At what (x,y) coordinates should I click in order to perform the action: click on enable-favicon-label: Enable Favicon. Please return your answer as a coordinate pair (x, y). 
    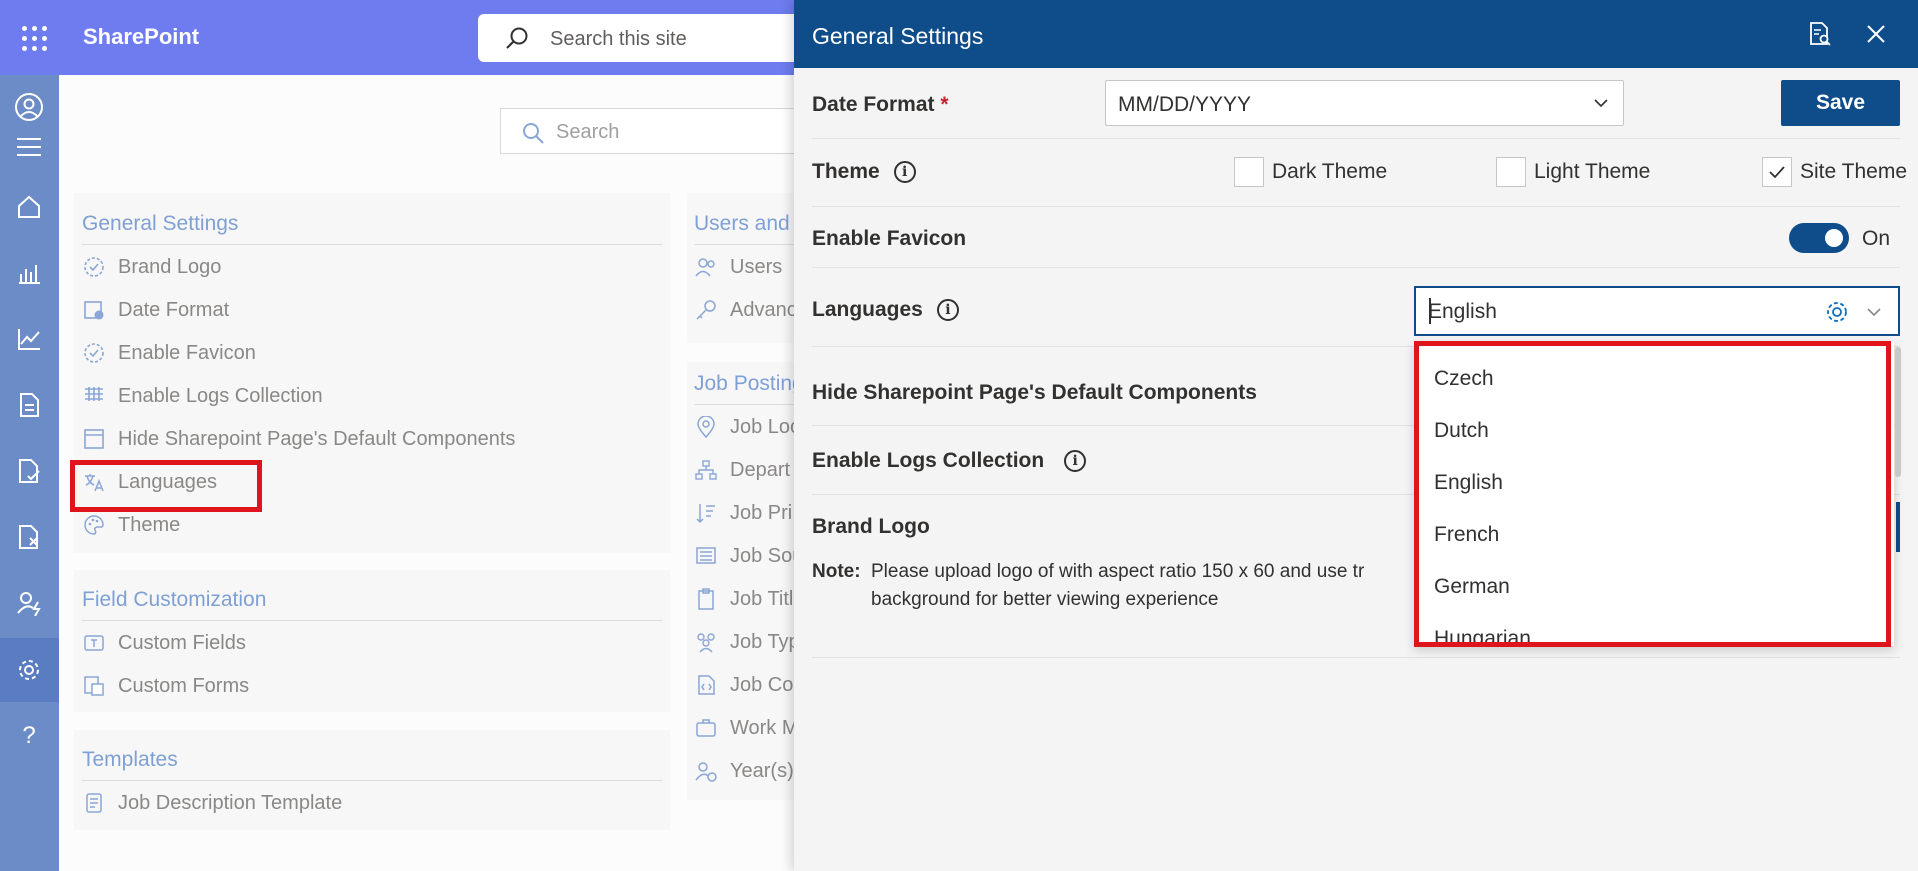
    Looking at the image, I should click on (889, 238).